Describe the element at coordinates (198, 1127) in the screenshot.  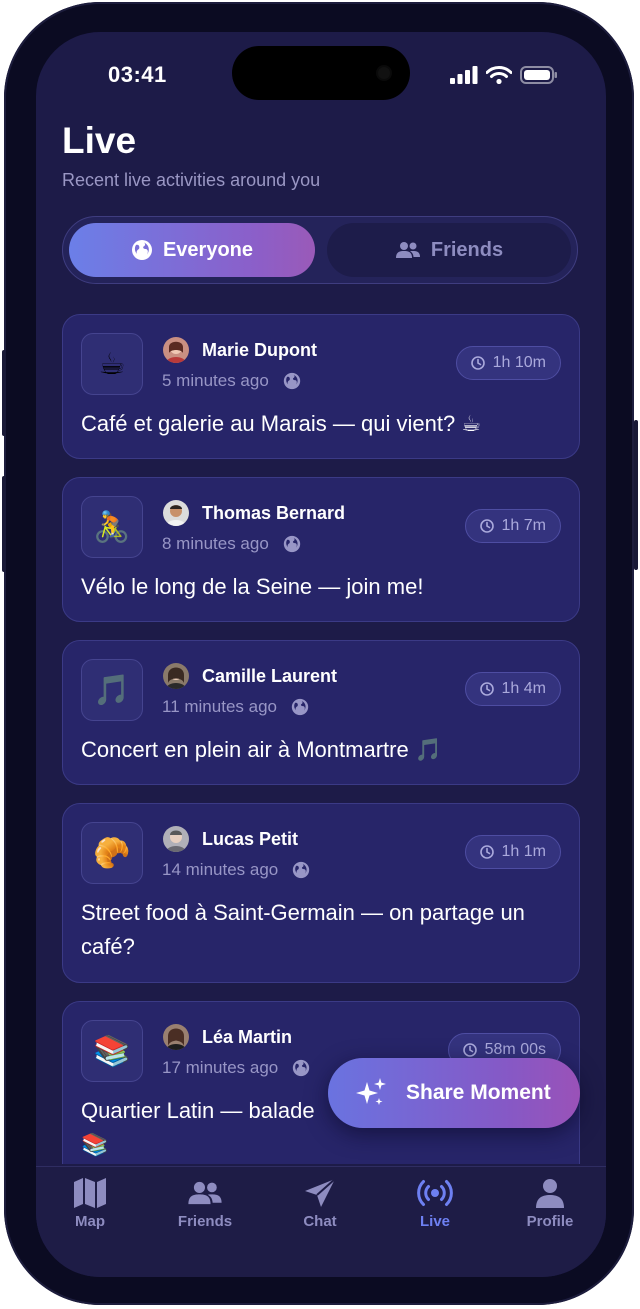
I see `activity-text: Quartier Latin — balade 📚` at that location.